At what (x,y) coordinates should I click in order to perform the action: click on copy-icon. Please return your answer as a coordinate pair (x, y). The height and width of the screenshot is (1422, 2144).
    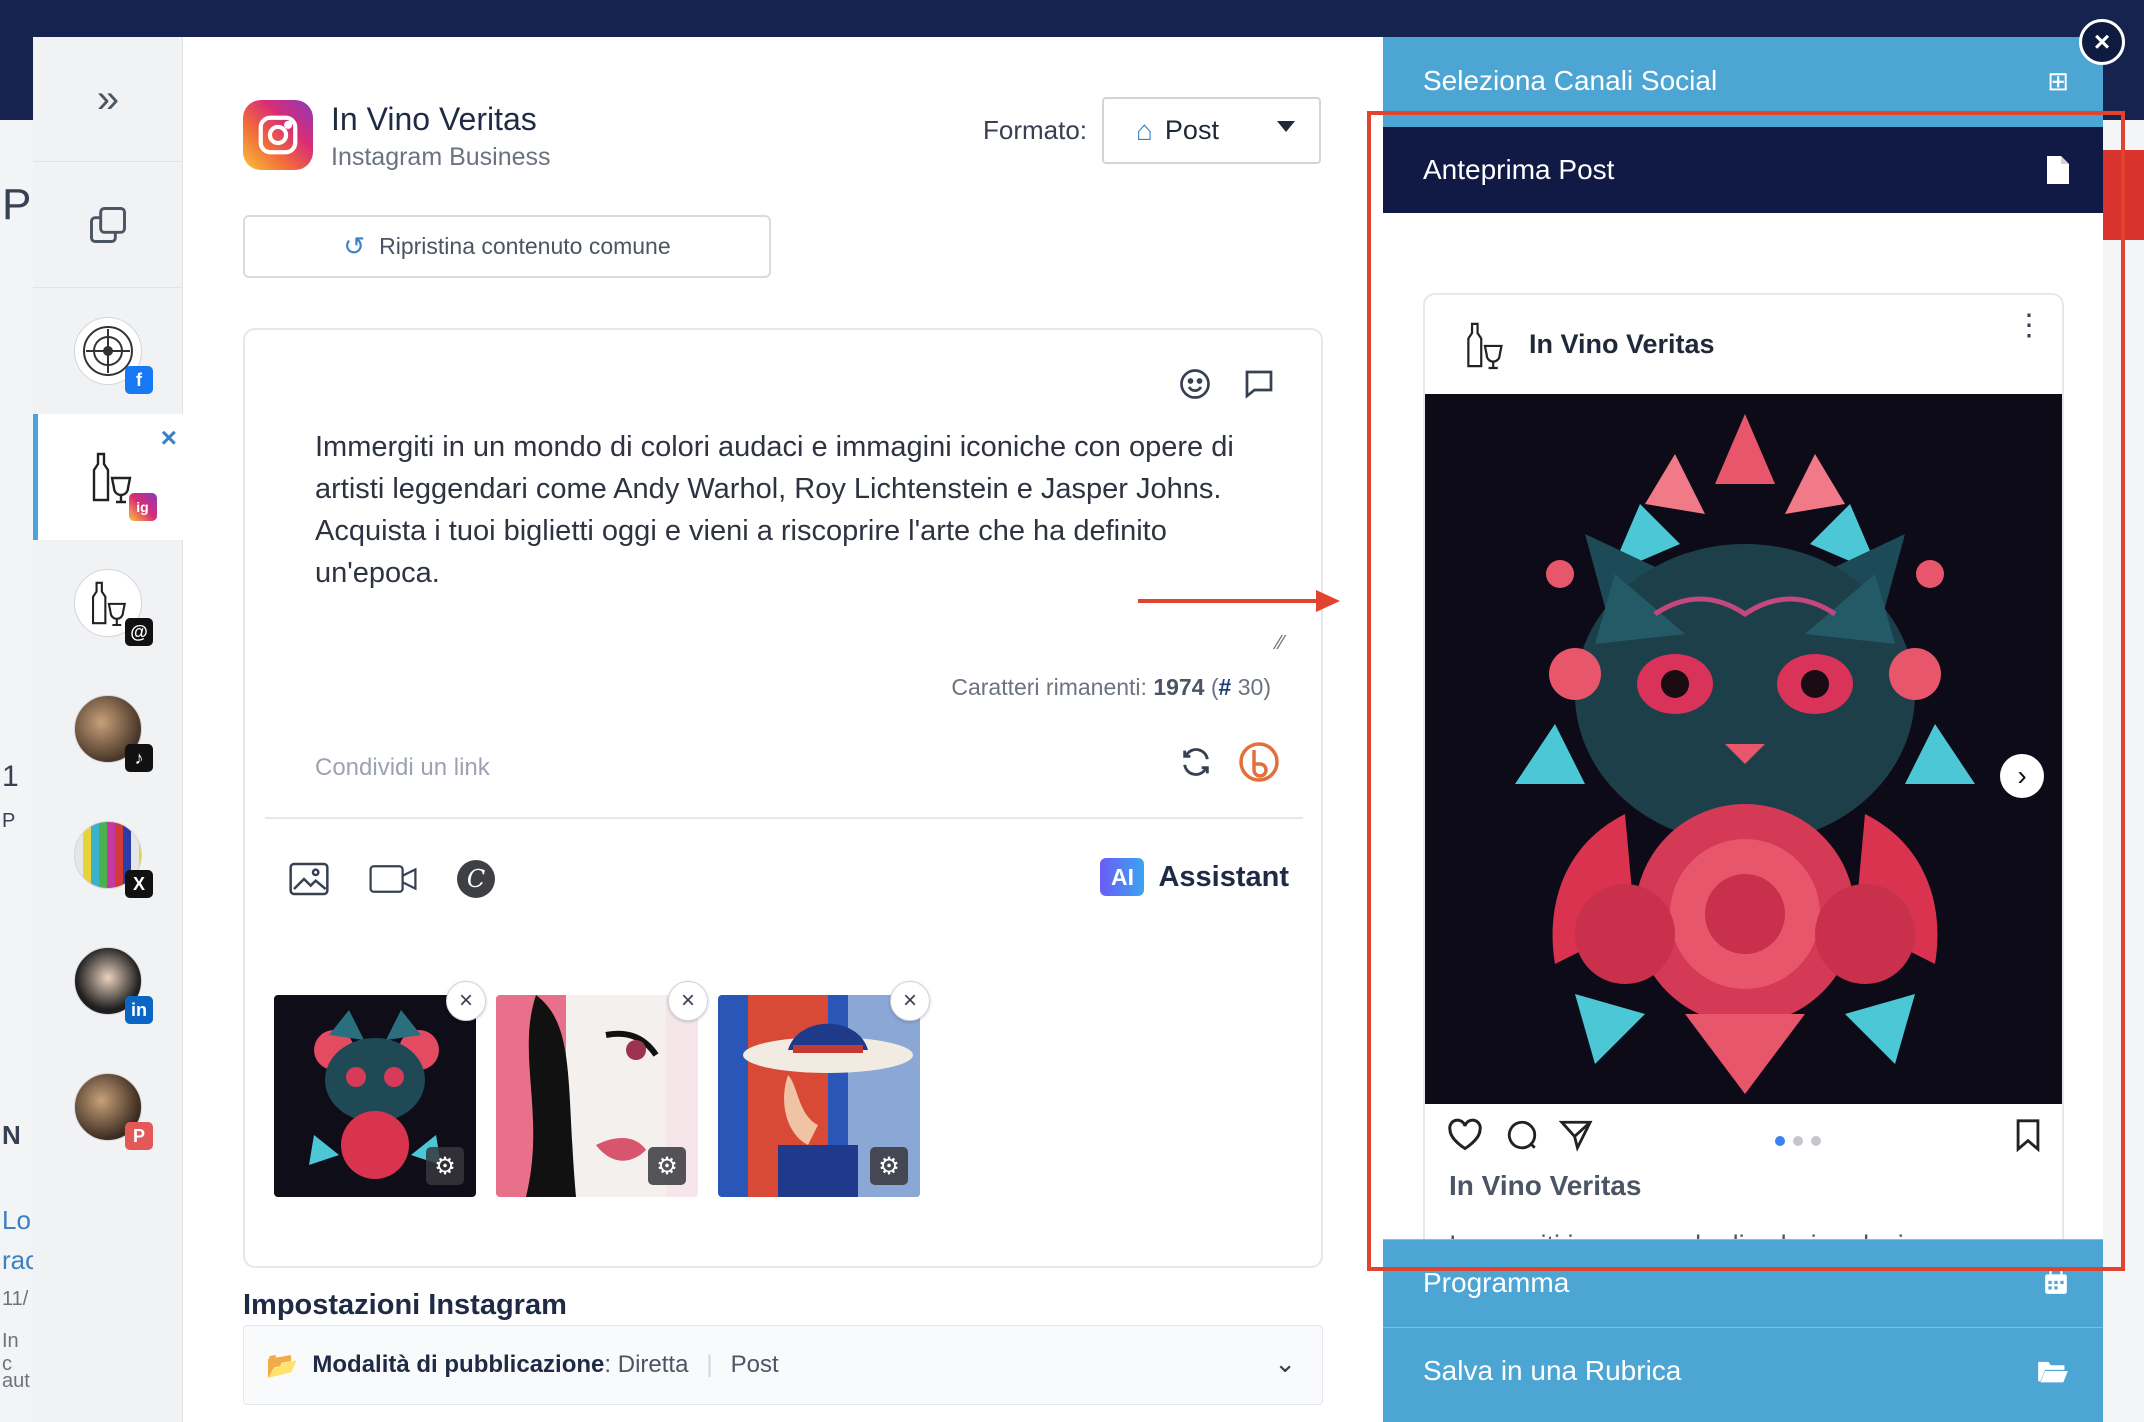
    Looking at the image, I should click on (108, 224).